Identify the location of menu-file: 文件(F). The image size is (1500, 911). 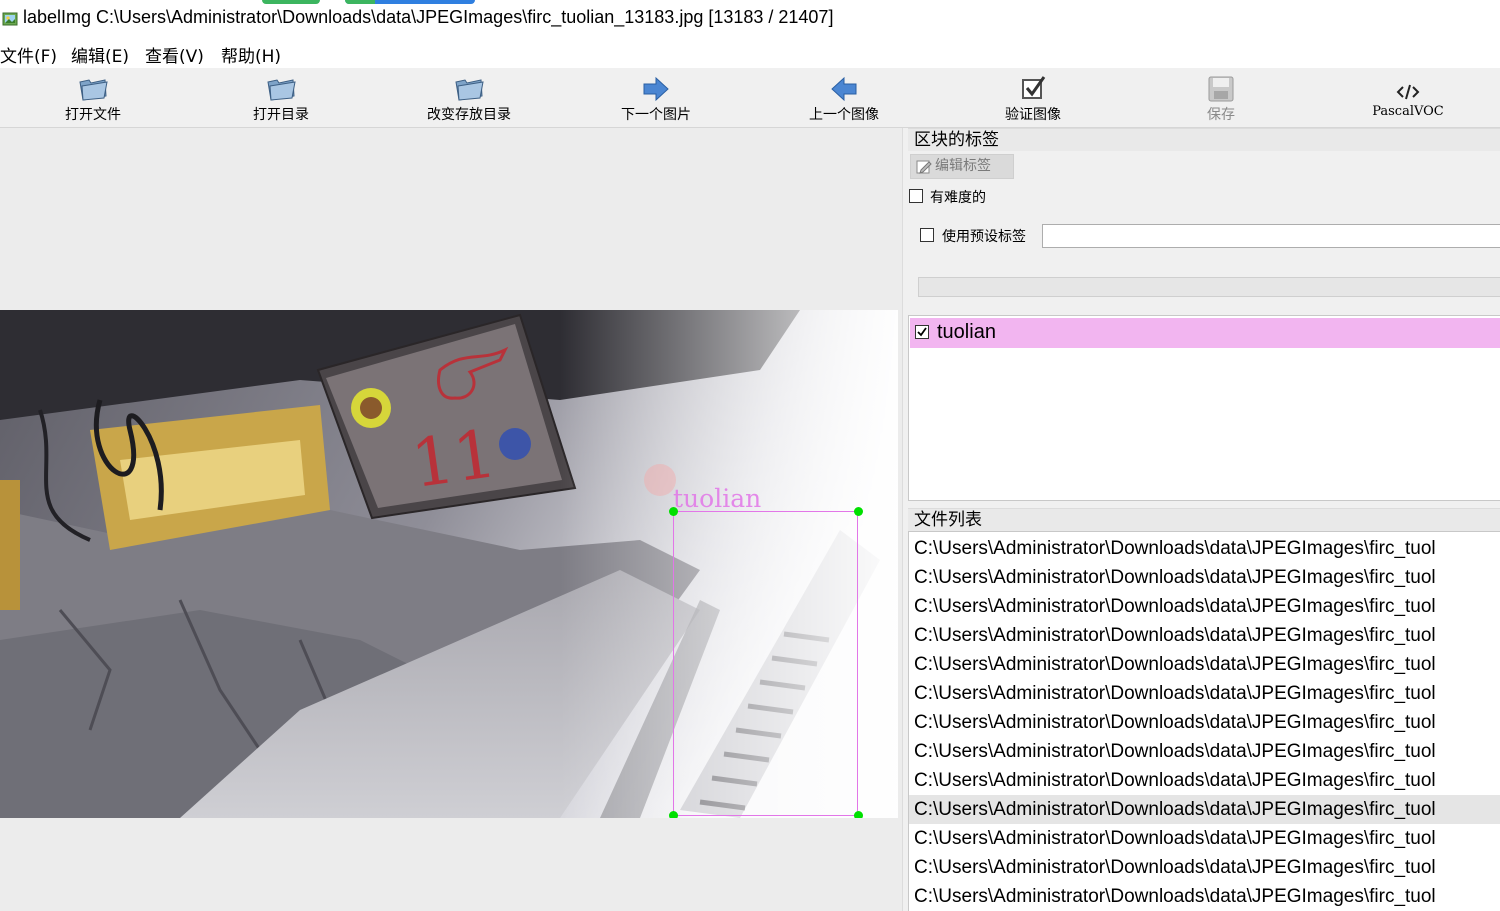
(28, 54).